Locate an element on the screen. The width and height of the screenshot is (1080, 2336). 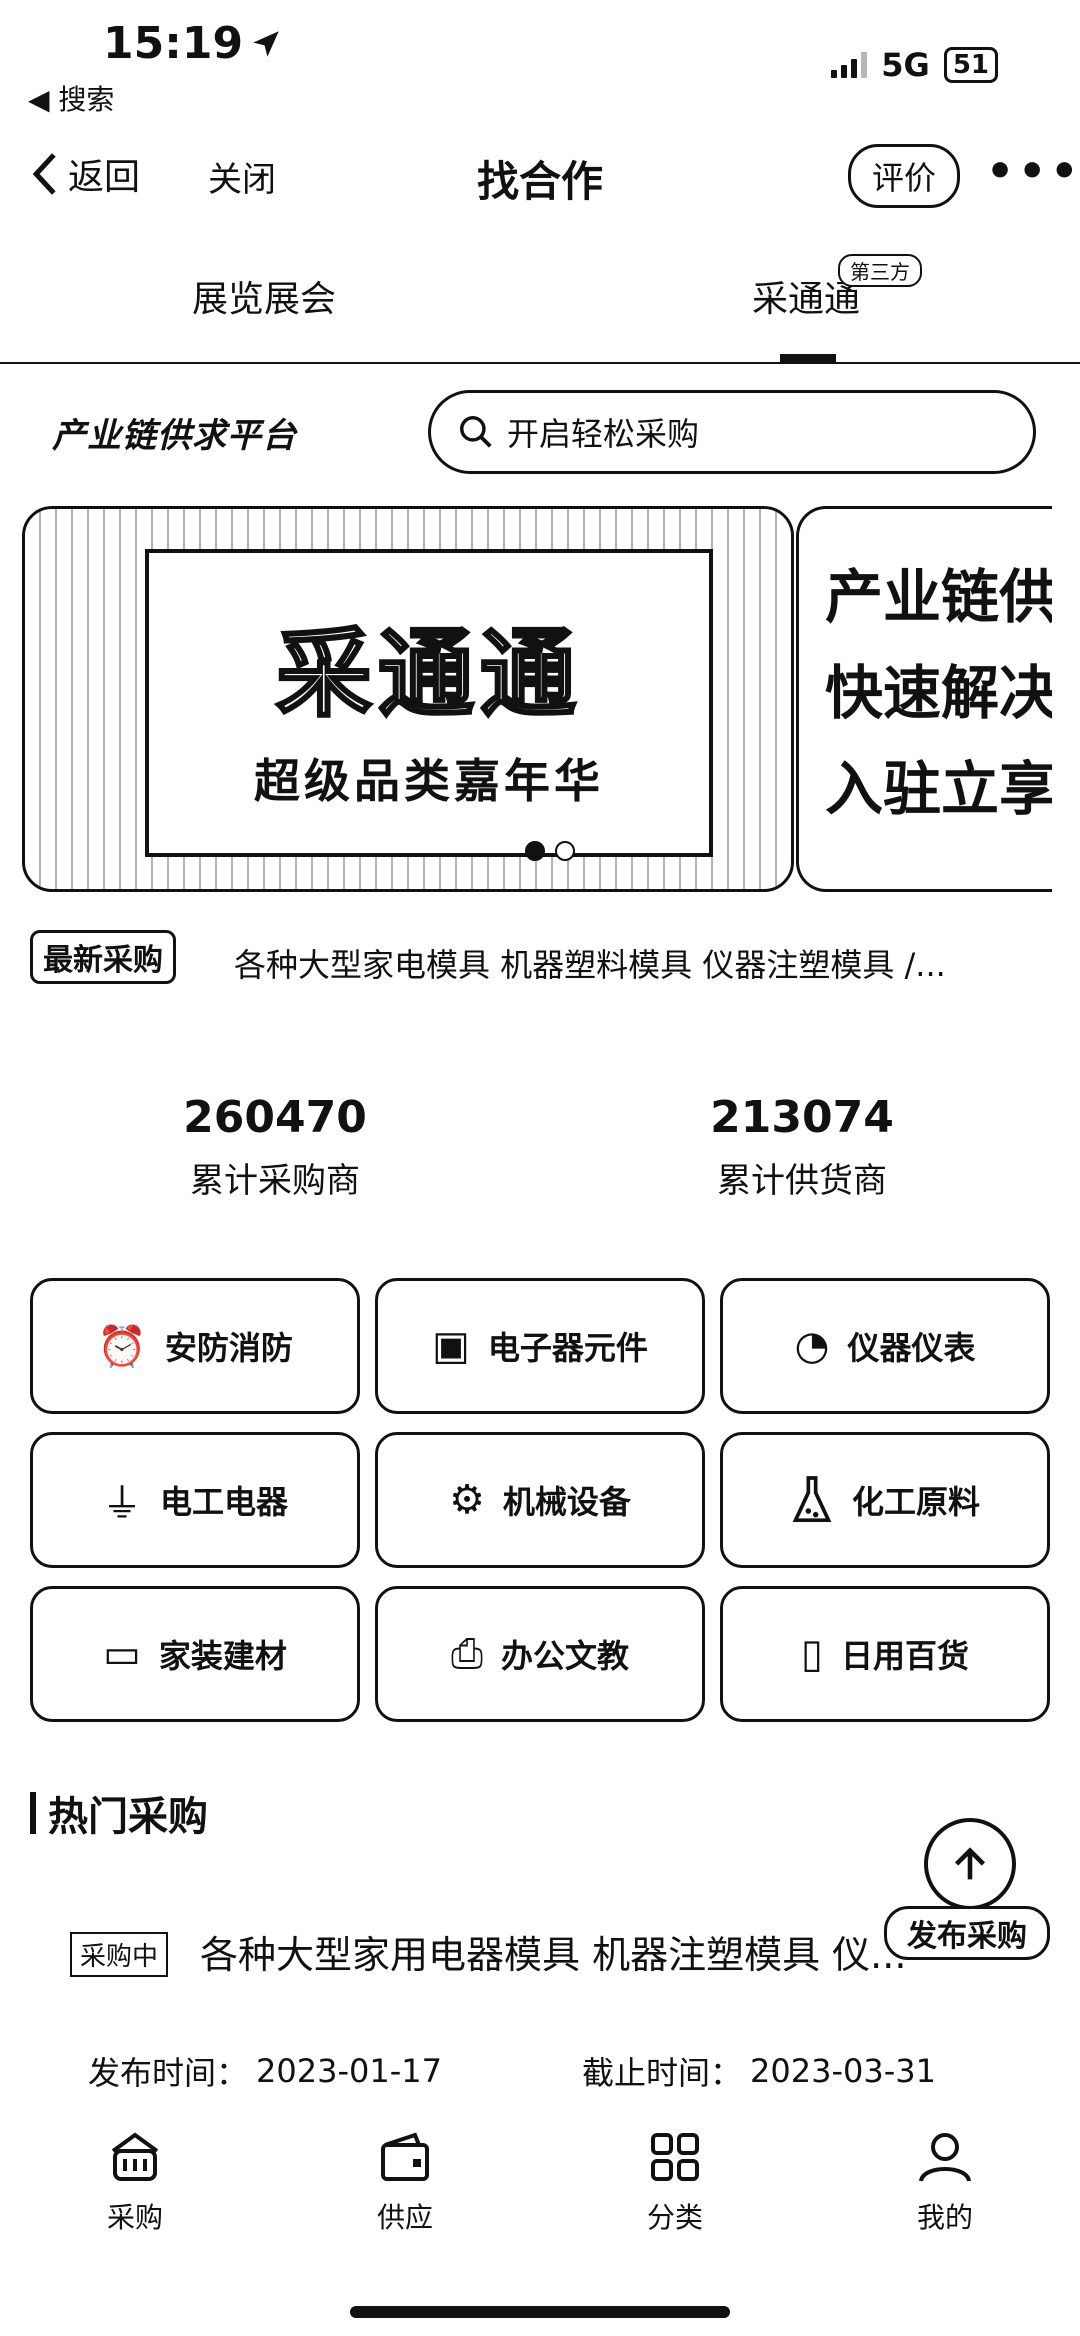
search-input: 开启轻松采购 is located at coordinates (732, 432).